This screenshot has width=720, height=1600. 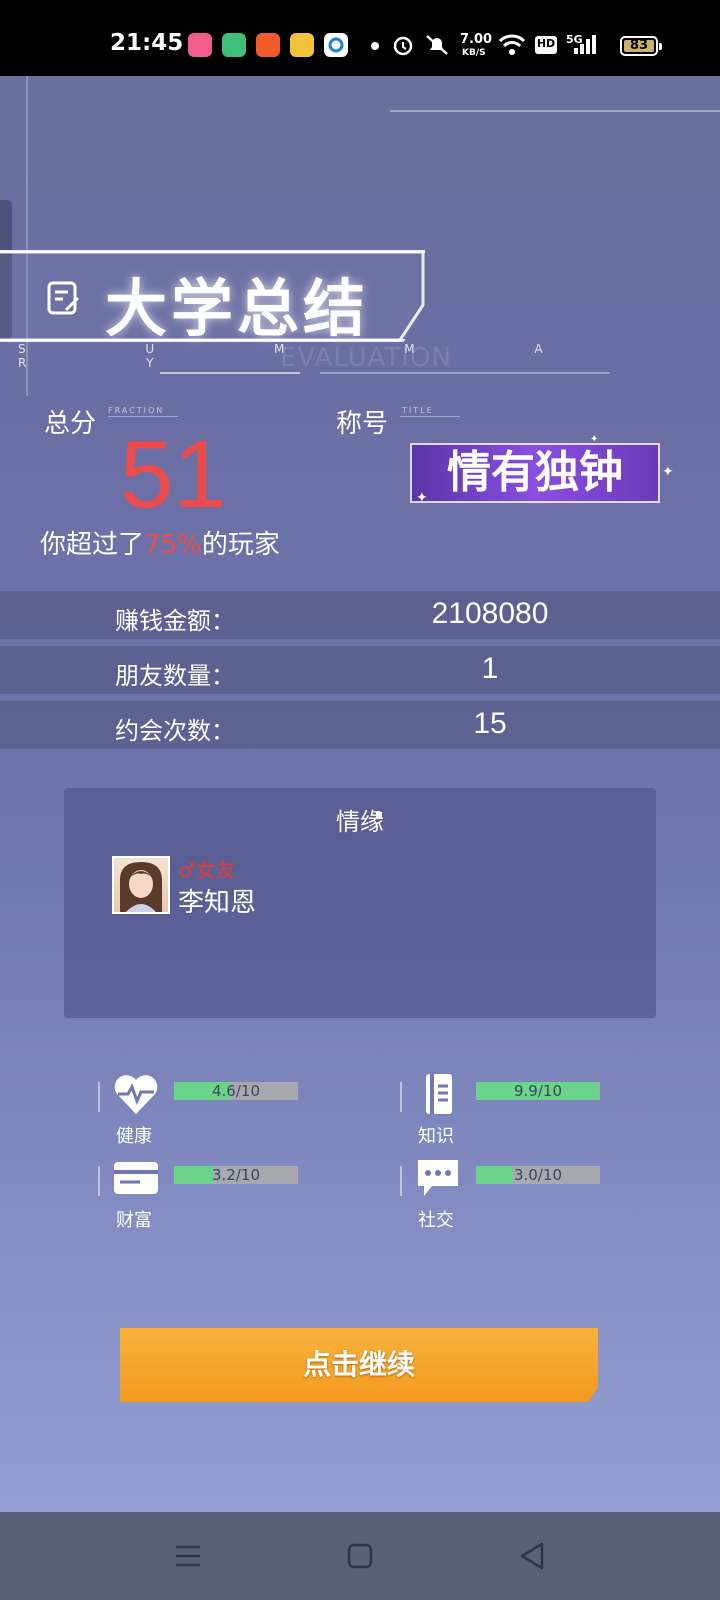 I want to click on stat-value: 2108080, so click(x=490, y=613).